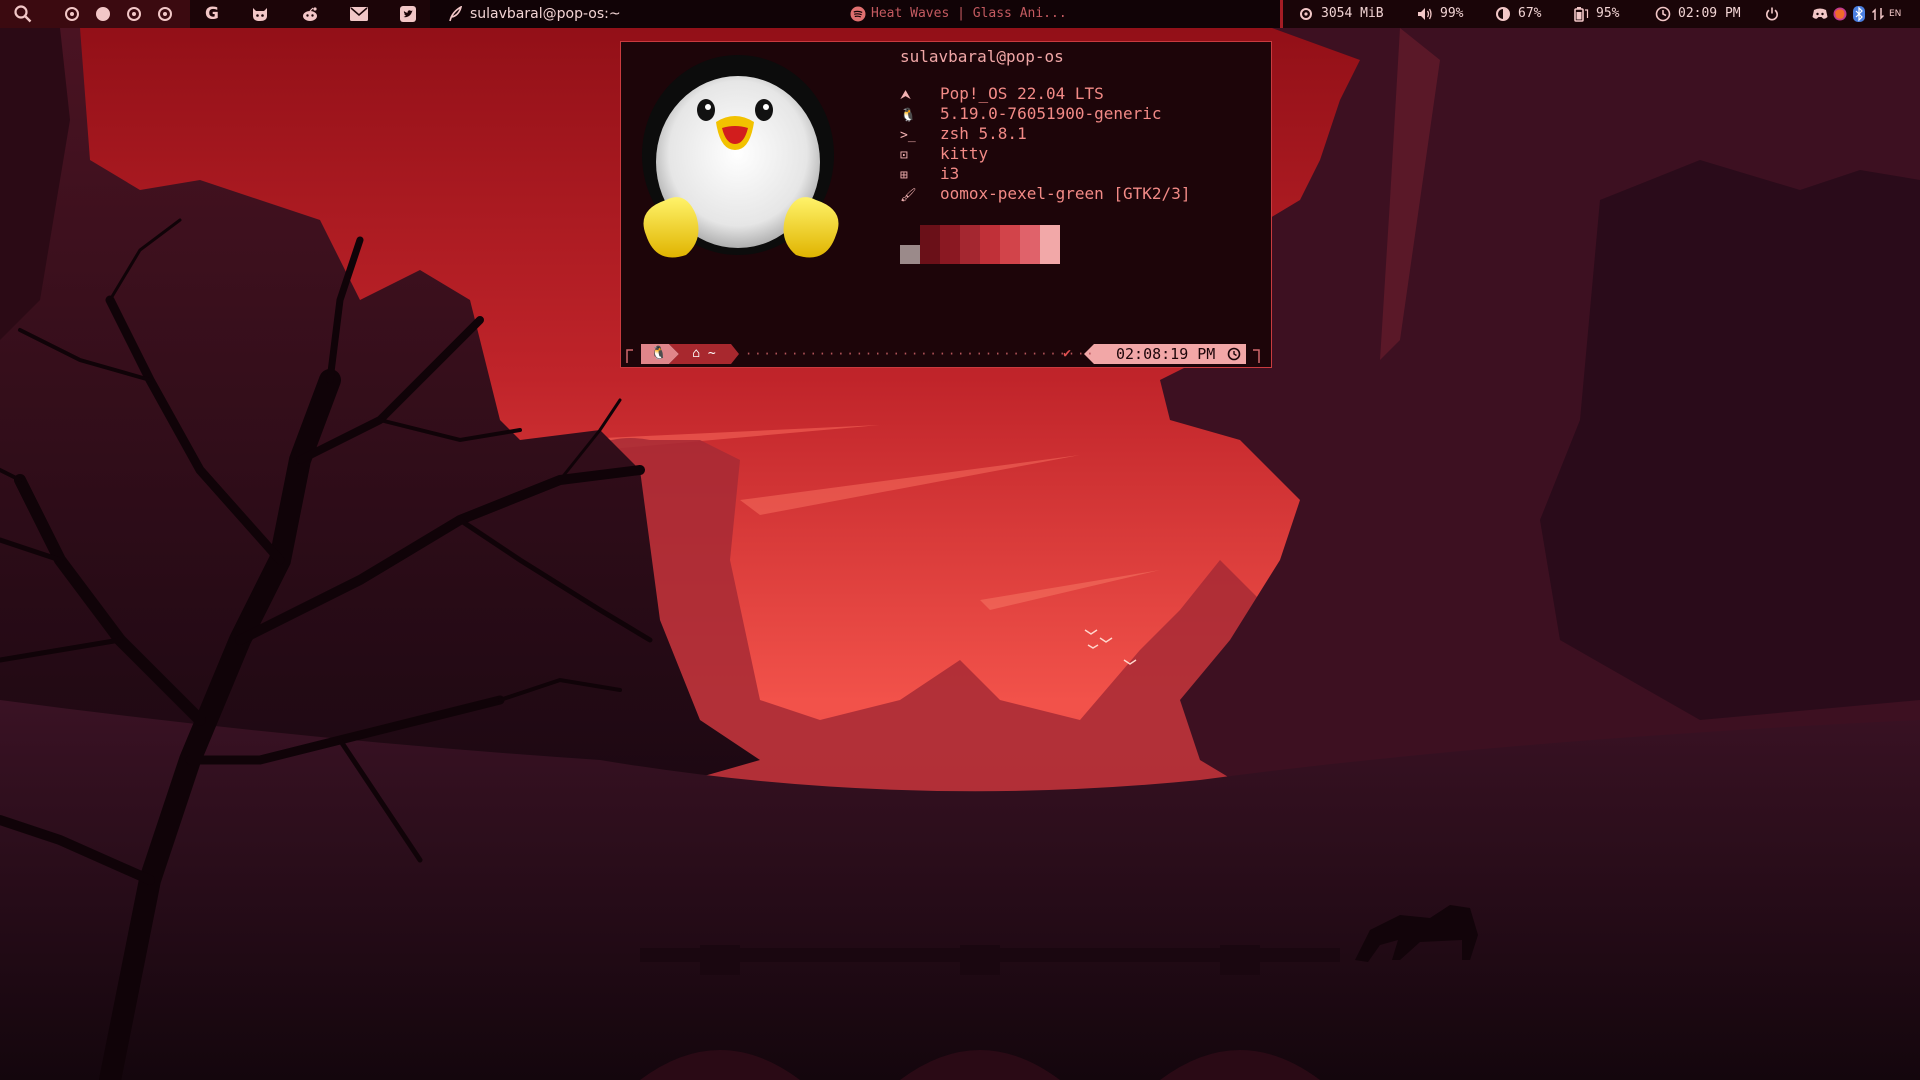 The image size is (1920, 1080). What do you see at coordinates (212, 14) in the screenshot?
I see `google-icon: G` at bounding box center [212, 14].